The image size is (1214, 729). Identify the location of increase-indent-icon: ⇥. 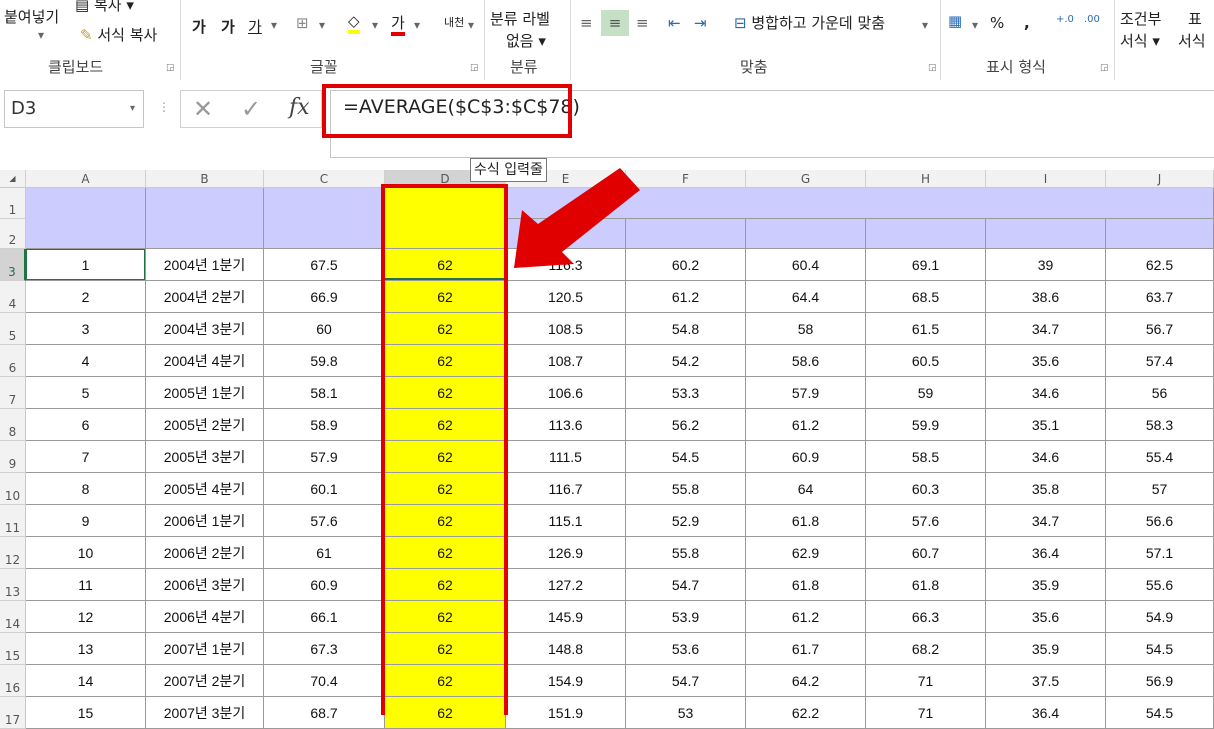
(700, 23).